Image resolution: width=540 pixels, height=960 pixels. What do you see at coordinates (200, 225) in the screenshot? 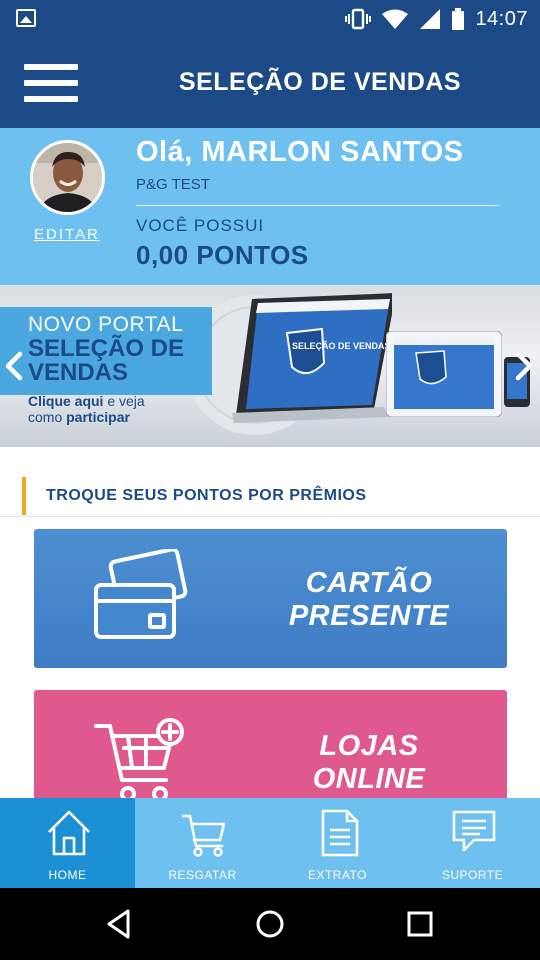
I see `points-label: VOCÊ POSSUI` at bounding box center [200, 225].